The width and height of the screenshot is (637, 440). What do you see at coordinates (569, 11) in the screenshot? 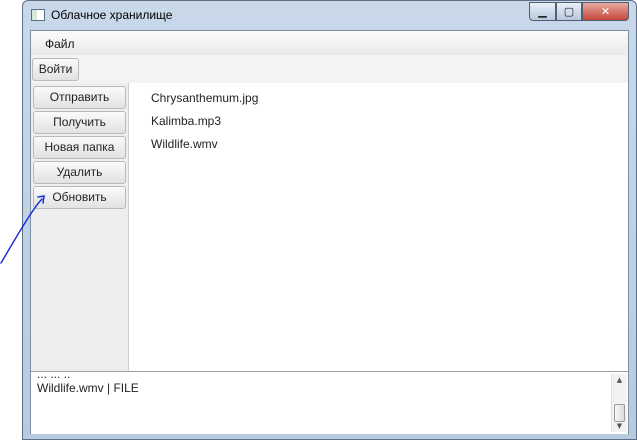
I see `maximize-button: ▢` at bounding box center [569, 11].